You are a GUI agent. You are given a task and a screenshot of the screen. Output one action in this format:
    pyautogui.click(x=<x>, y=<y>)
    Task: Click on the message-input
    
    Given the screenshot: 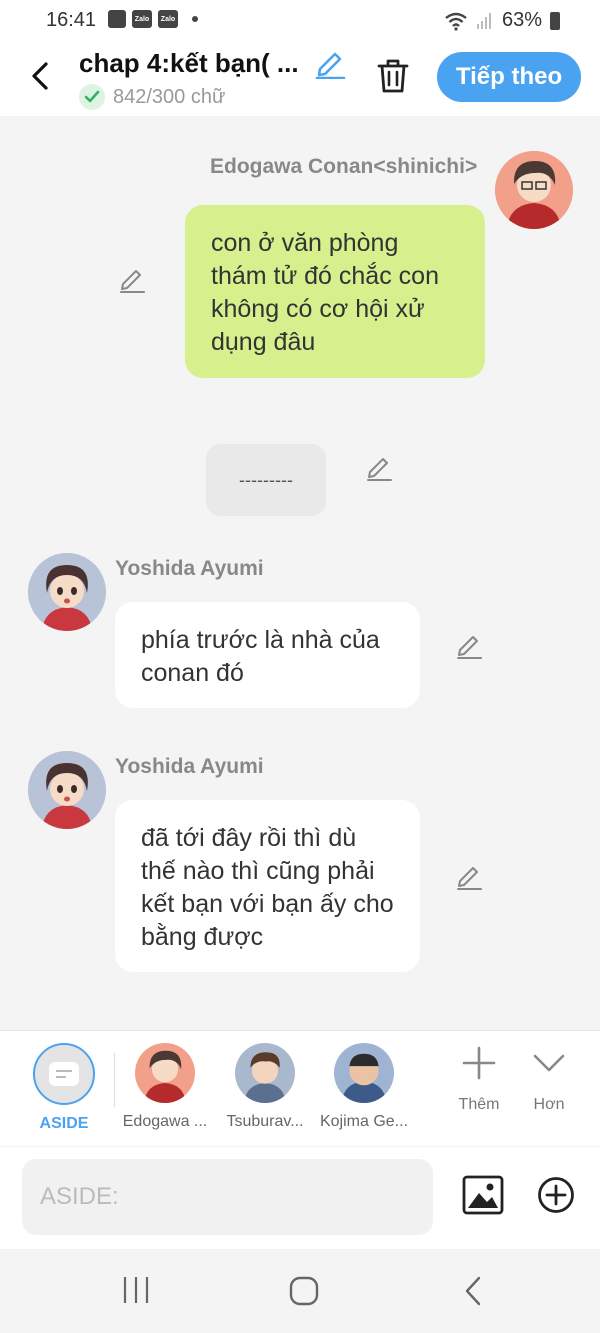 What is the action you would take?
    pyautogui.click(x=227, y=1197)
    